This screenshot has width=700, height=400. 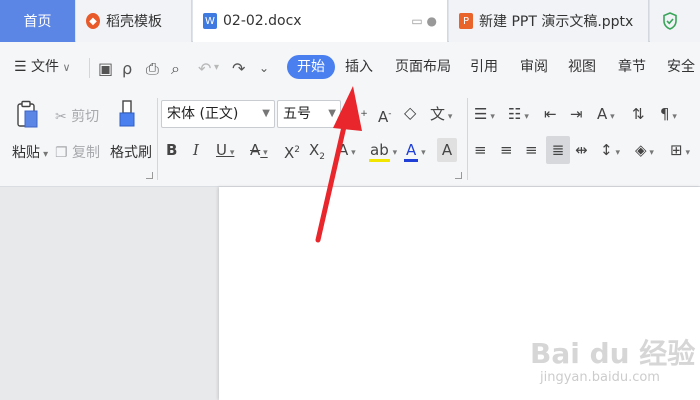 What do you see at coordinates (576, 114) in the screenshot?
I see `increase-indent-icon: ⇥` at bounding box center [576, 114].